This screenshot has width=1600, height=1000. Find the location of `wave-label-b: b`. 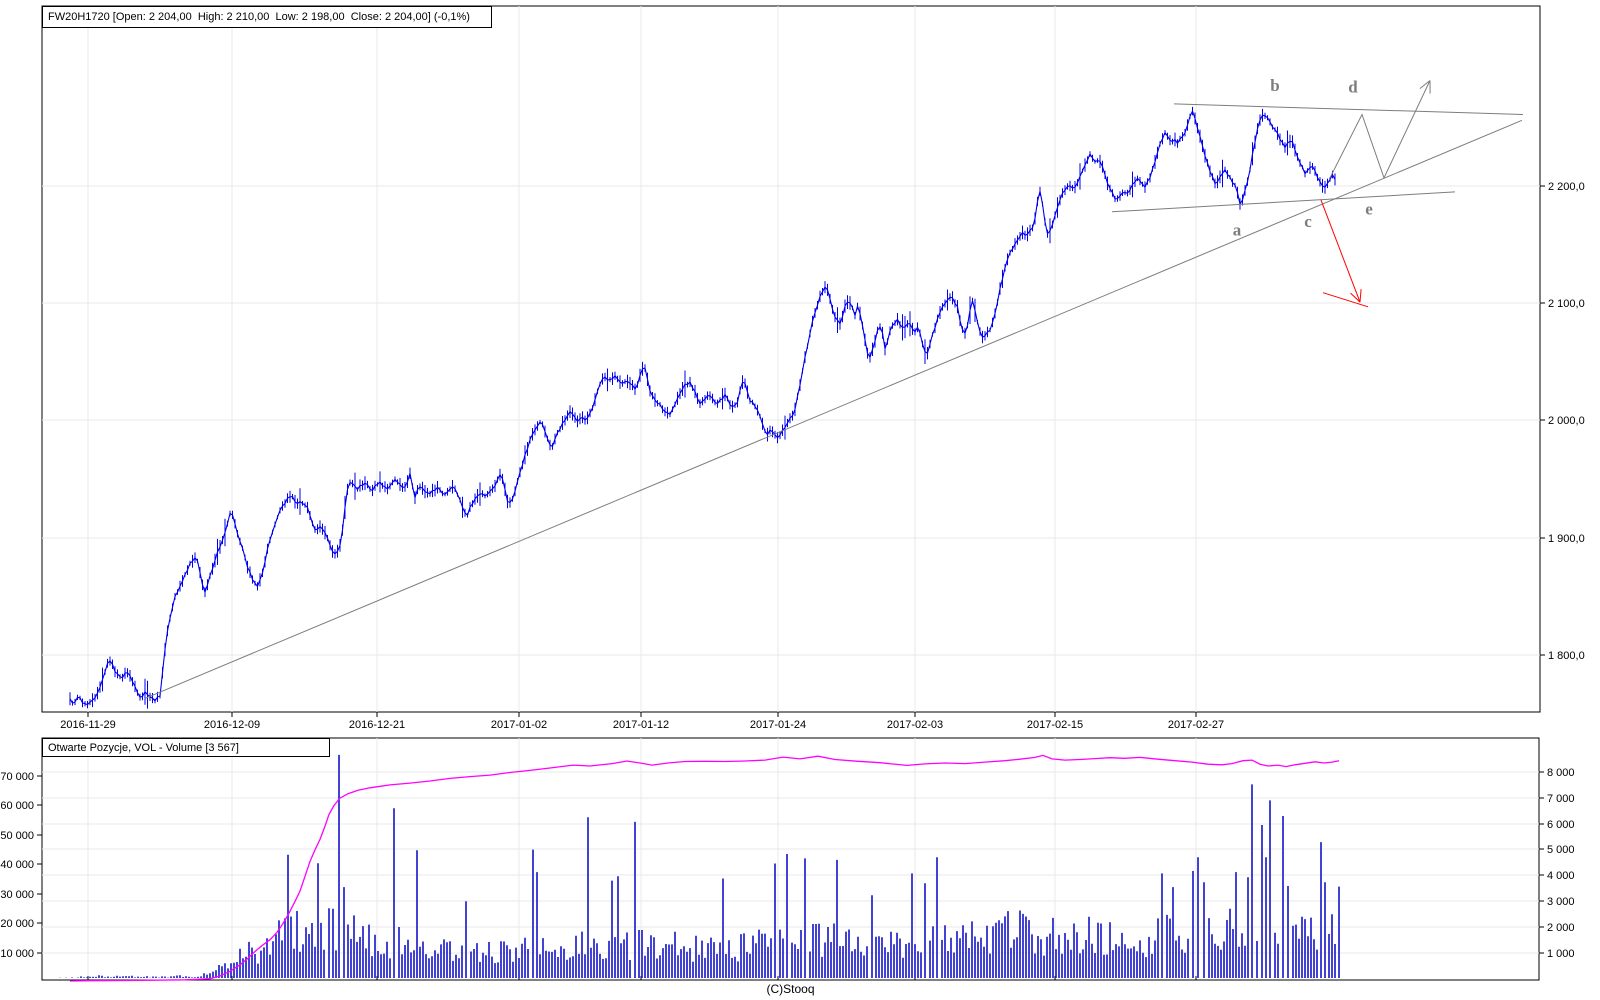

wave-label-b: b is located at coordinates (1274, 85).